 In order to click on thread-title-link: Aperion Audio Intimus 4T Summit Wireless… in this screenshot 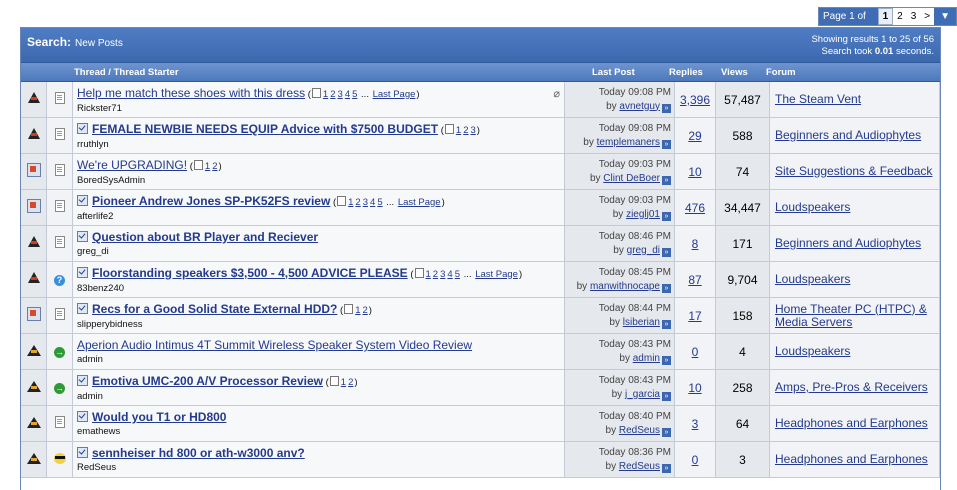, I will do `click(274, 345)`.